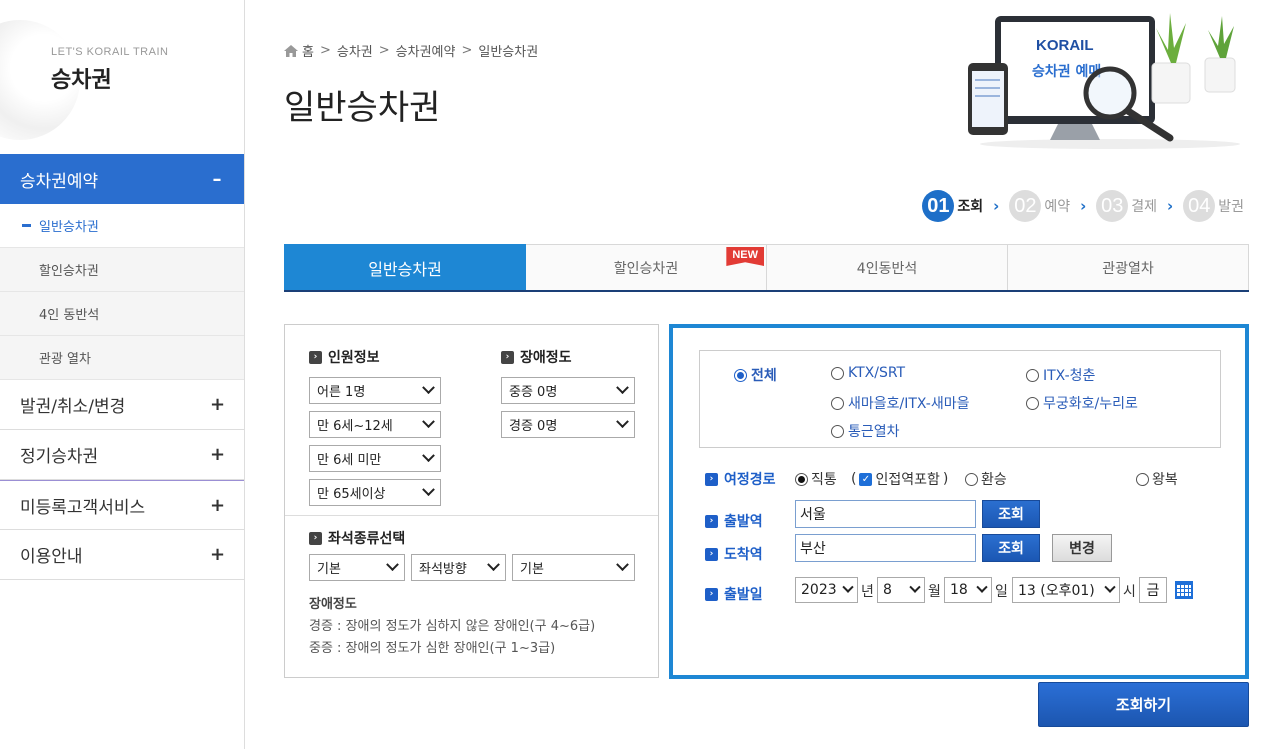 Image resolution: width=1280 pixels, height=749 pixels. Describe the element at coordinates (1082, 548) in the screenshot. I see `swap-stations-button: 변경` at that location.